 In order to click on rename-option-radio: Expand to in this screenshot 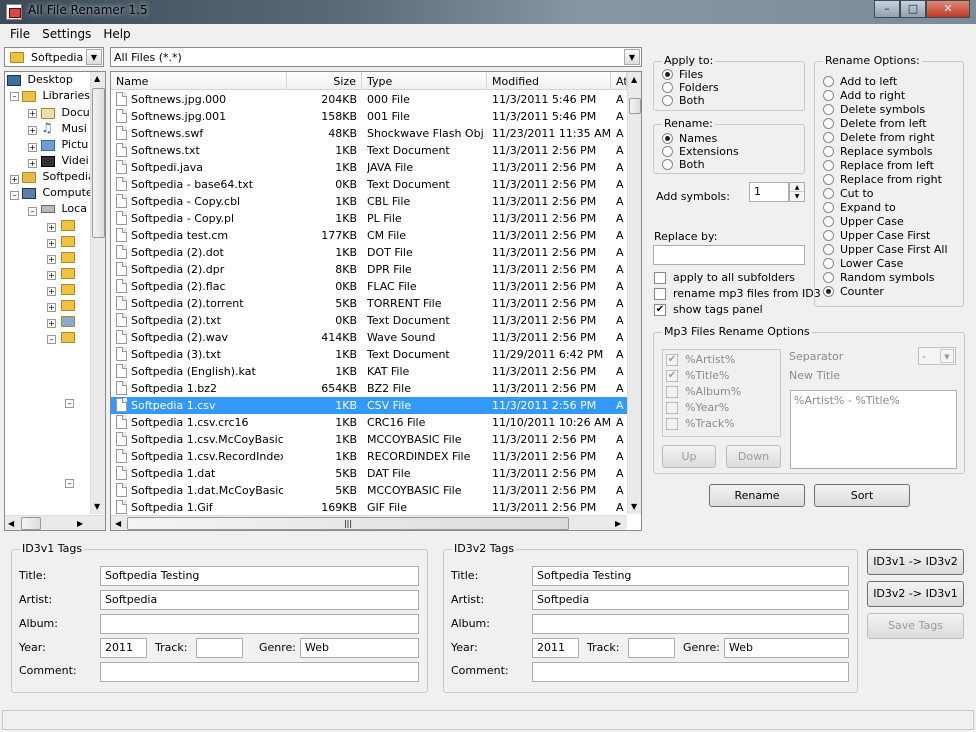, I will do `click(859, 207)`.